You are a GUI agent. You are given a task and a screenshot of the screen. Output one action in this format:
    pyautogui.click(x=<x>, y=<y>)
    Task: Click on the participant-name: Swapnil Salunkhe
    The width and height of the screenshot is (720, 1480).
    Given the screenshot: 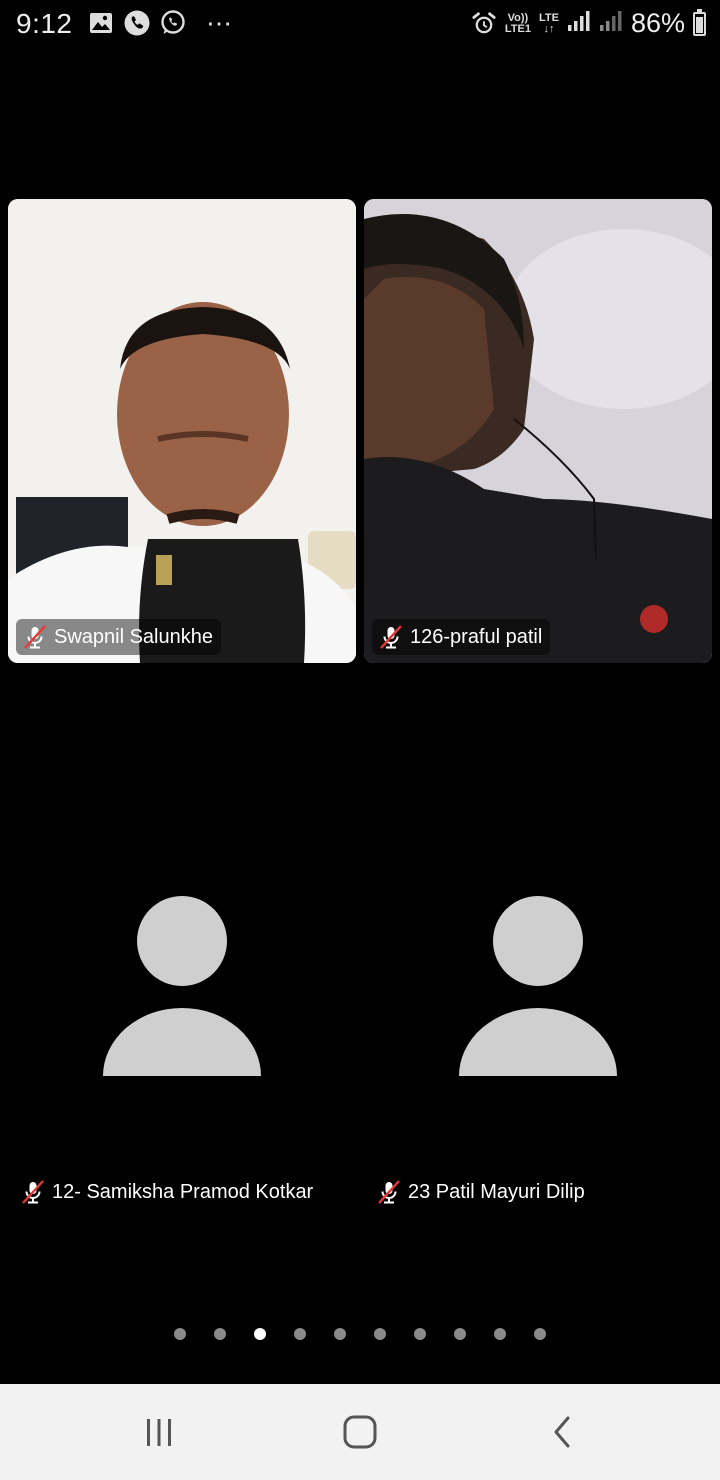 What is the action you would take?
    pyautogui.click(x=133, y=636)
    